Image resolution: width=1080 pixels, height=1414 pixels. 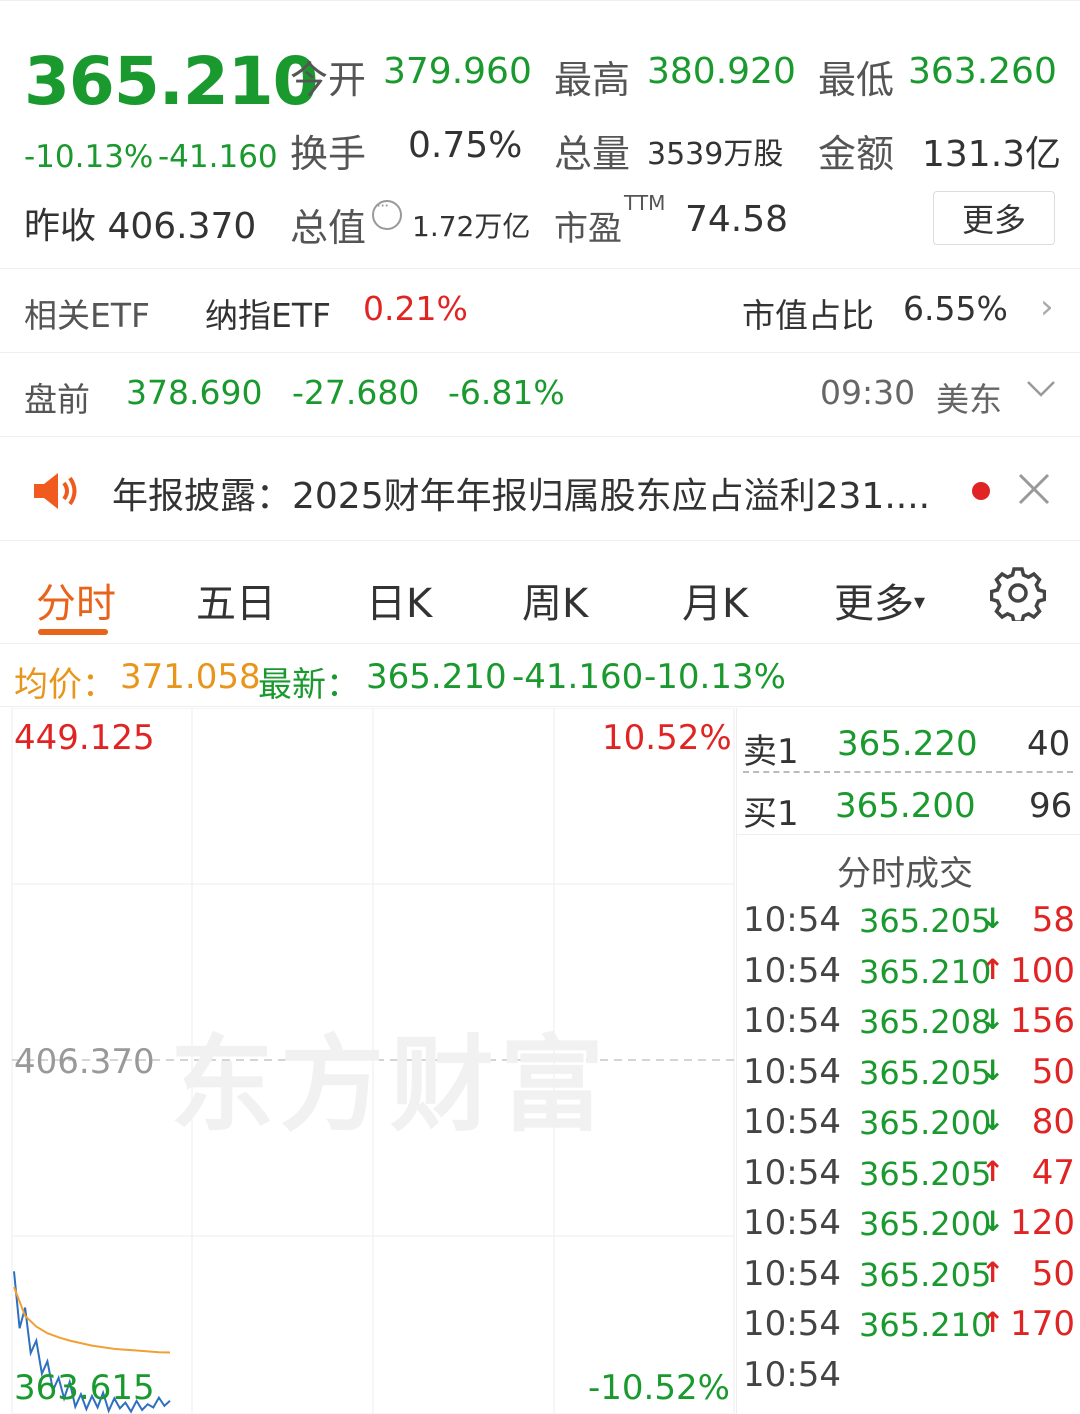 I want to click on volume-label: 总量, so click(x=592, y=154).